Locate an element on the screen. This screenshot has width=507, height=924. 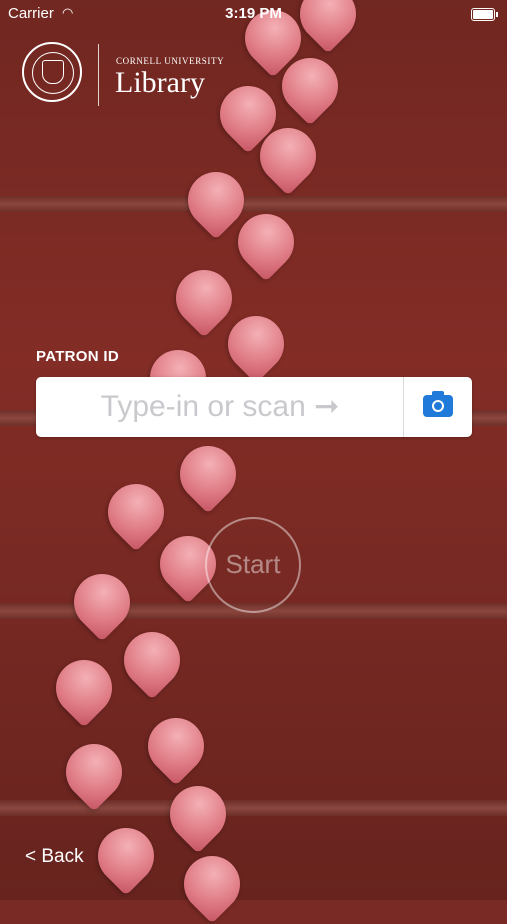
logo-institution: CORNELL UNIVERSITY is located at coordinates (170, 61).